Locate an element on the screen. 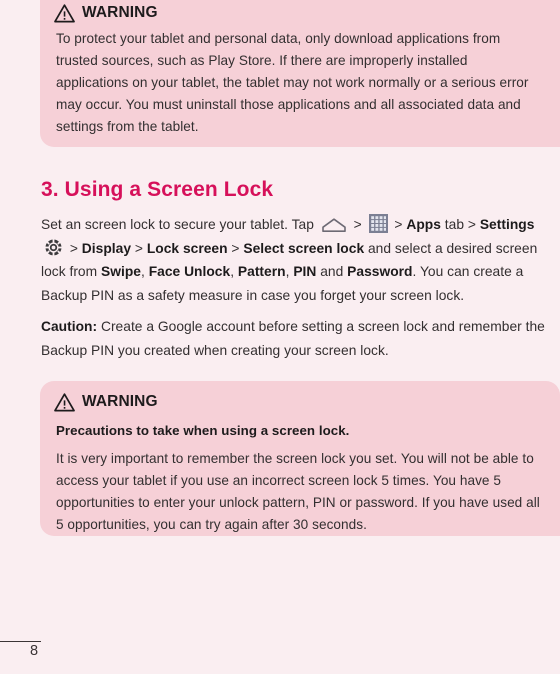 The image size is (560, 674). settings-label: Settings is located at coordinates (507, 224).